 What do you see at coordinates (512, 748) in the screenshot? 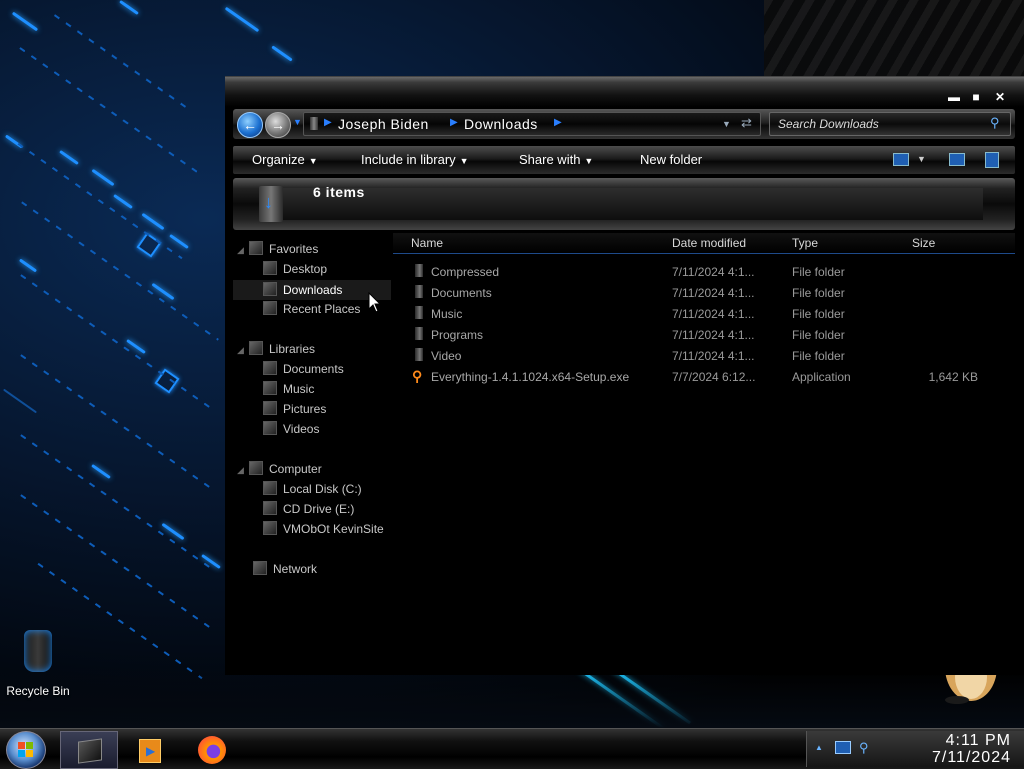
I see `taskbar: ▶ ▲ ⚲ 4:11 PM 7/11/2024` at bounding box center [512, 748].